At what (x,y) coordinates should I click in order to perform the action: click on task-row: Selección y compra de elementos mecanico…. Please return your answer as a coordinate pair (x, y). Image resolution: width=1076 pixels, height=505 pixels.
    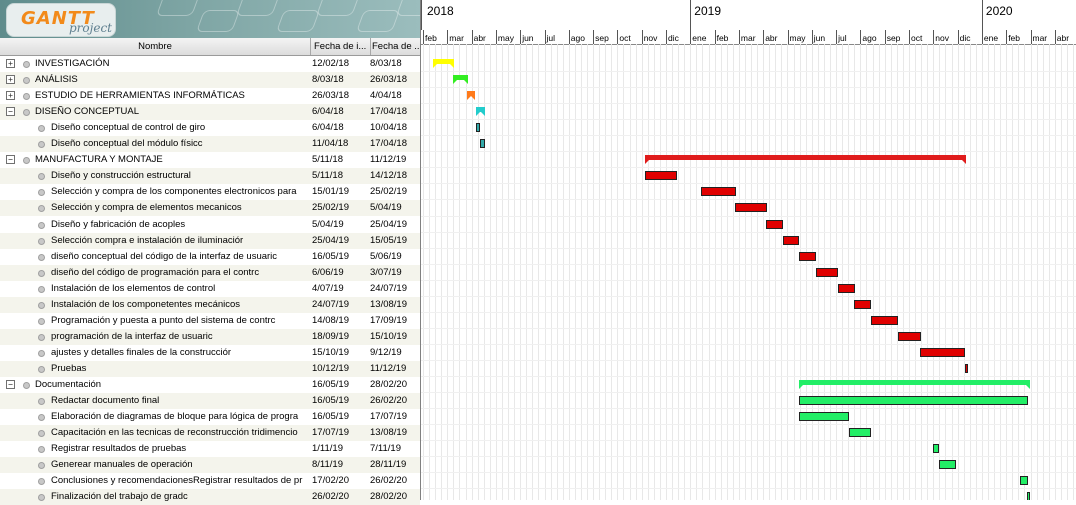
    Looking at the image, I should click on (210, 208).